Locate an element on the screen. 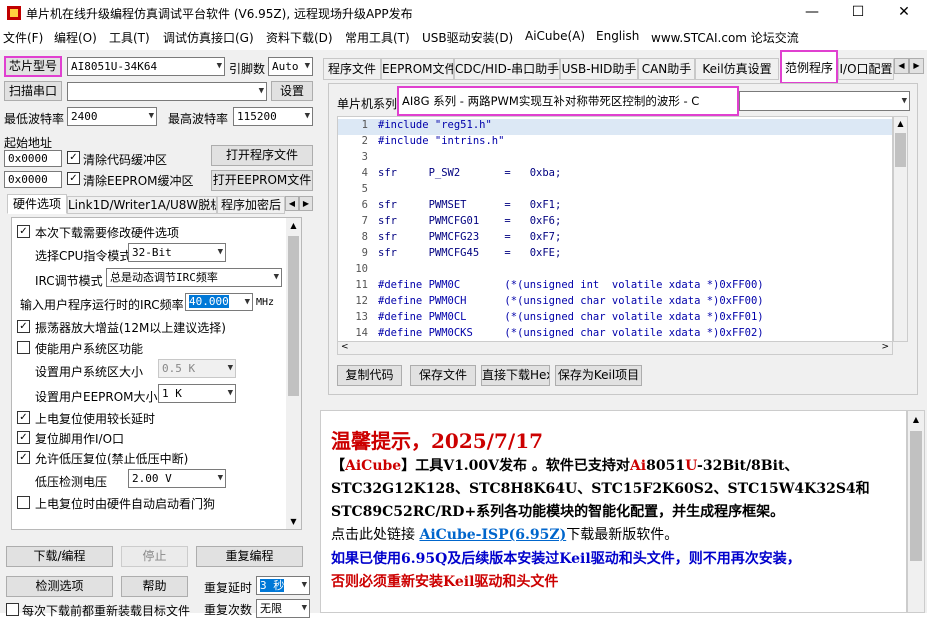 This screenshot has height=619, width=927. irc-freq-input: 40.000 ▼ is located at coordinates (219, 302).